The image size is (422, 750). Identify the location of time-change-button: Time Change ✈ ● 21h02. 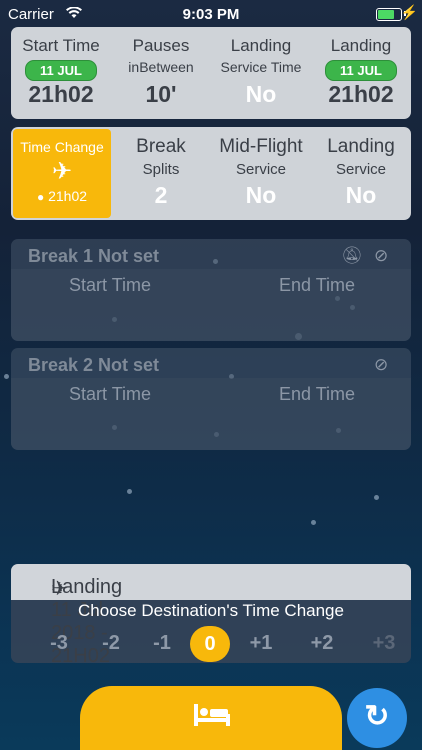
(62, 173).